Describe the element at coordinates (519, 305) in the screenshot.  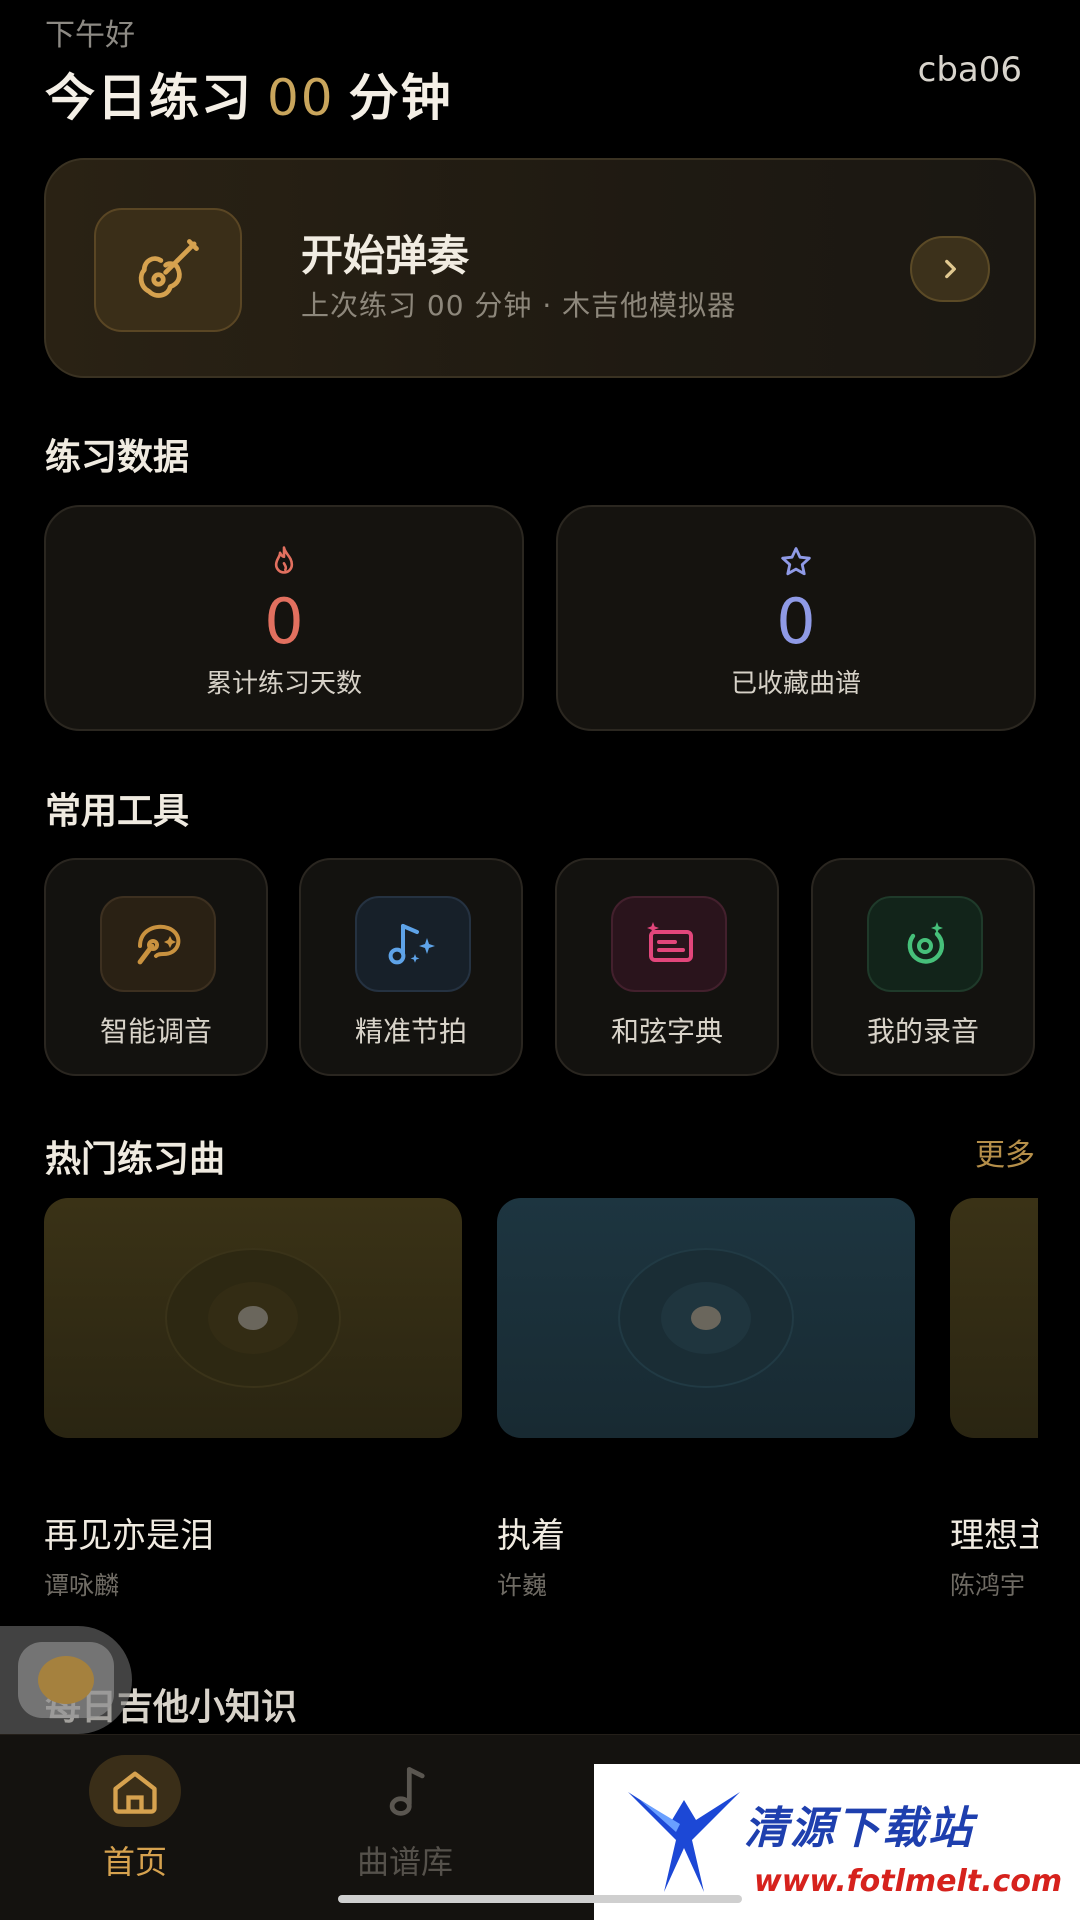
I see `last-practice-info: 上次练习 00 分钟 · 木吉他模拟器` at that location.